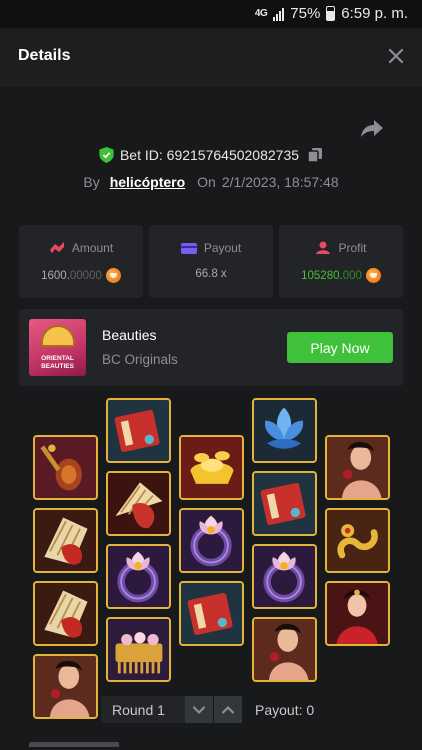 The image size is (422, 750). Describe the element at coordinates (65, 467) in the screenshot. I see `reel-symbol-pipa` at that location.